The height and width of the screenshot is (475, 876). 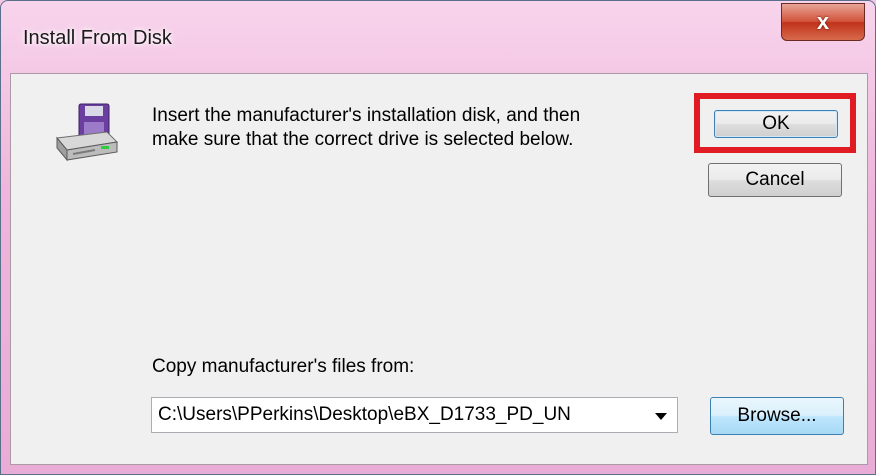 I want to click on ok-button: OK, so click(x=776, y=124).